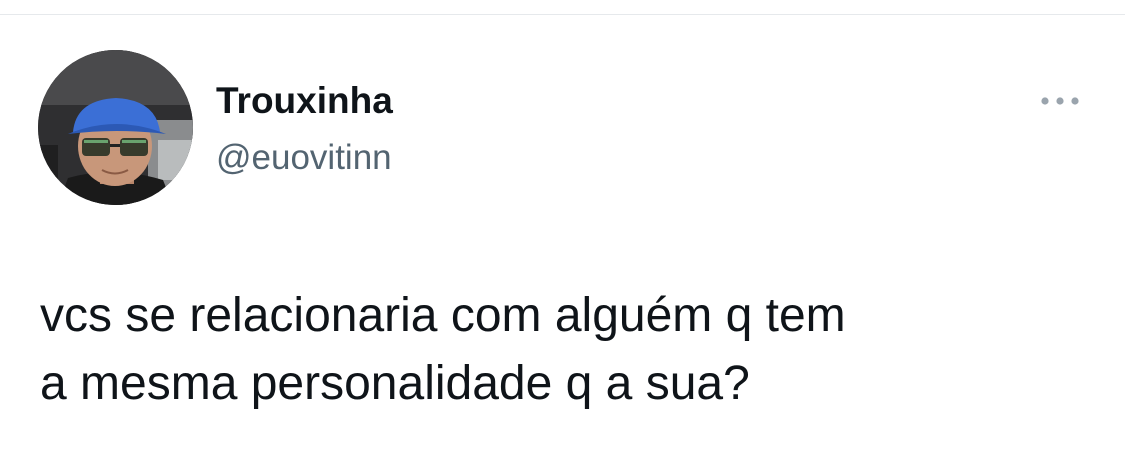 The image size is (1125, 461). What do you see at coordinates (395, 383) in the screenshot?
I see `tweet-text-line: a mesma personalidade q a sua?` at bounding box center [395, 383].